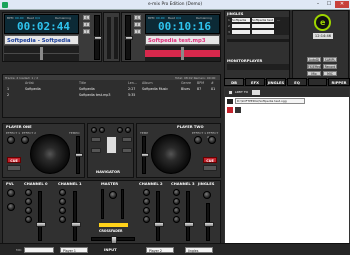 This screenshot has height=255, width=350. What do you see at coordinates (176, 192) in the screenshot?
I see `ch3-gain-knob` at bounding box center [176, 192].